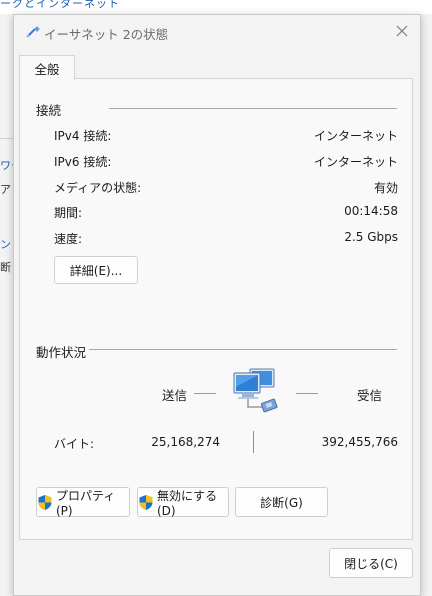  Describe the element at coordinates (106, 34) in the screenshot. I see `window-title: イーサネット 2の状態` at that location.